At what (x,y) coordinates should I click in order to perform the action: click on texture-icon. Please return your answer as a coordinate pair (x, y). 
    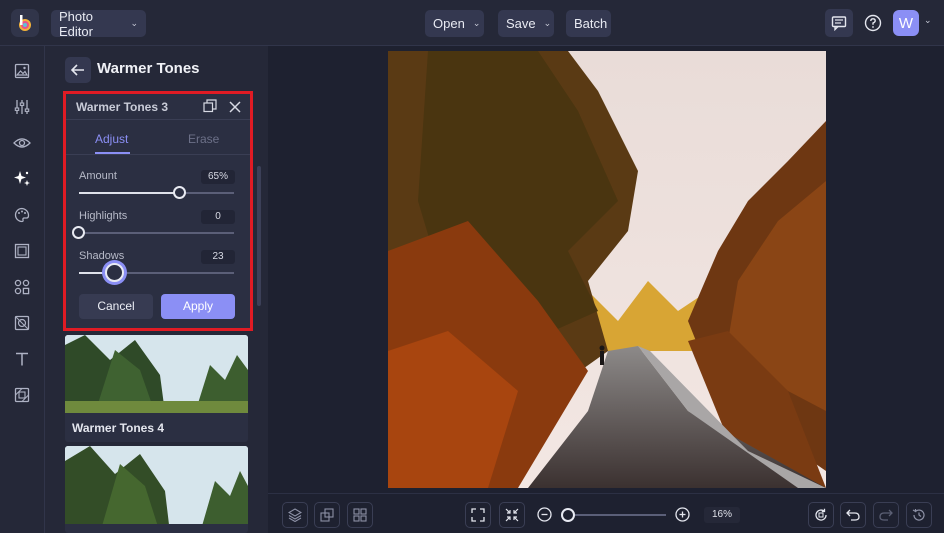
    Looking at the image, I should click on (22, 323).